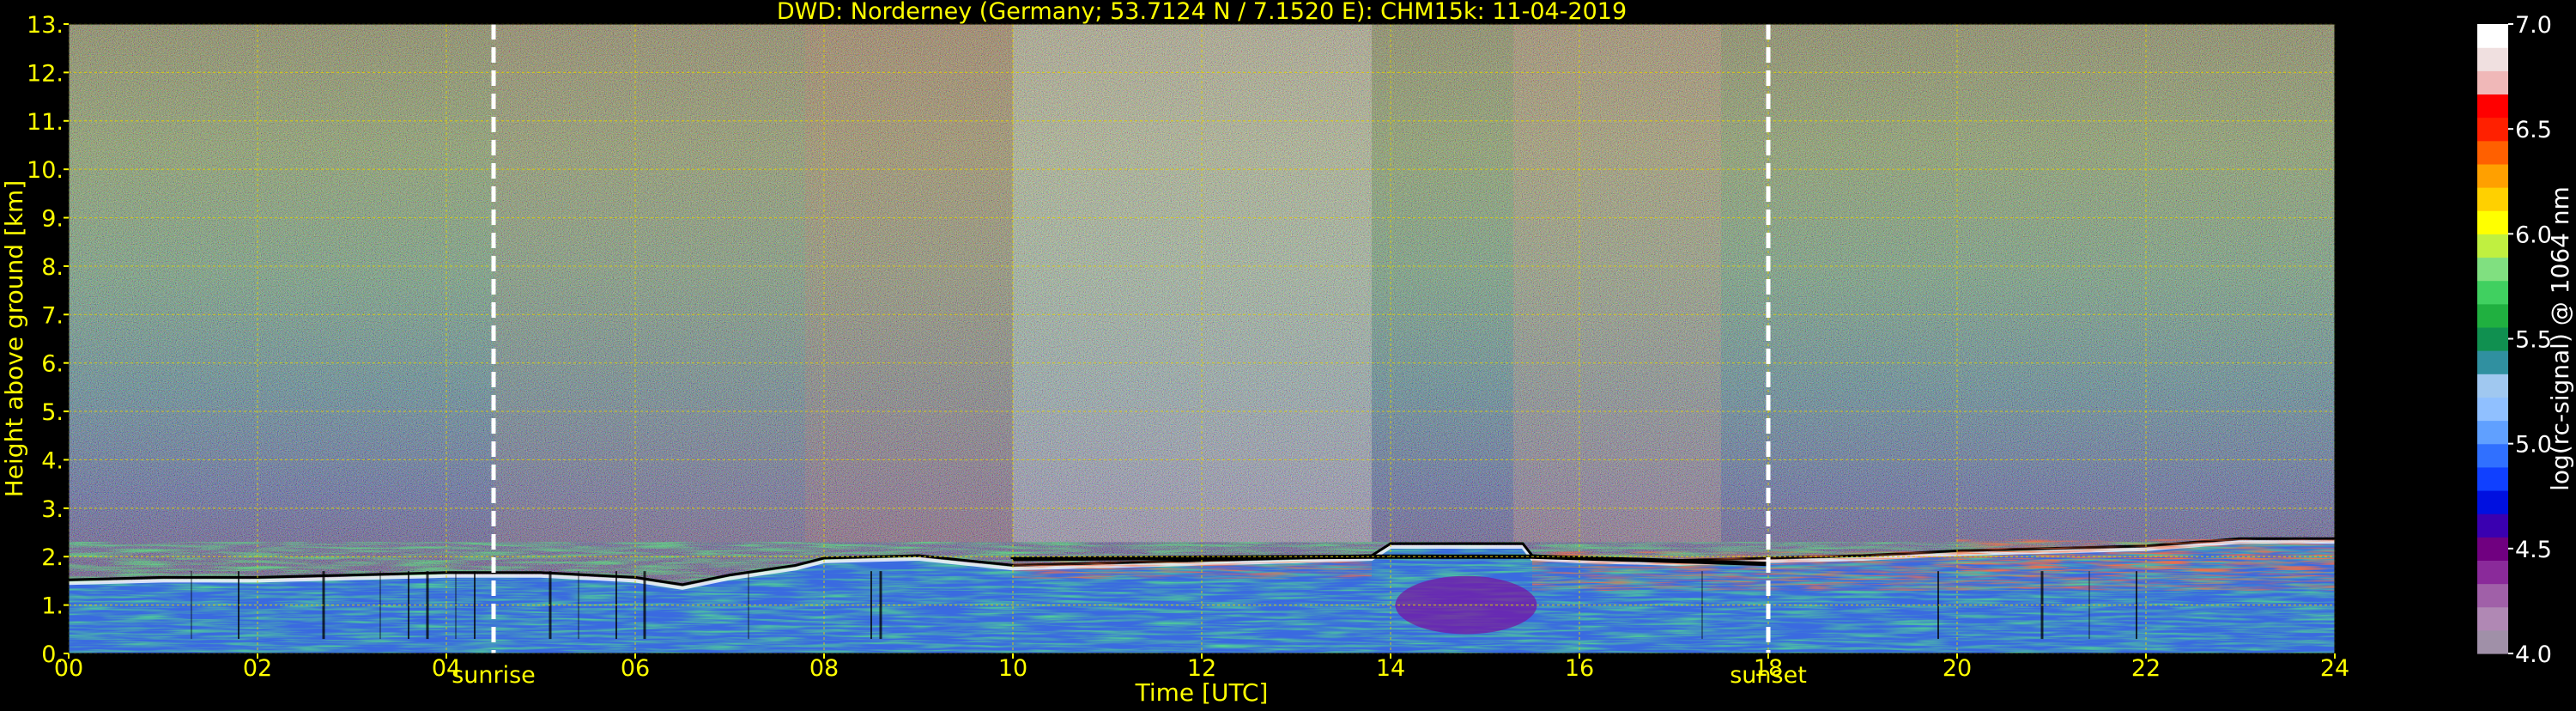 The image size is (2576, 711). Describe the element at coordinates (1012, 668) in the screenshot. I see `x-tick-label: 10` at that location.